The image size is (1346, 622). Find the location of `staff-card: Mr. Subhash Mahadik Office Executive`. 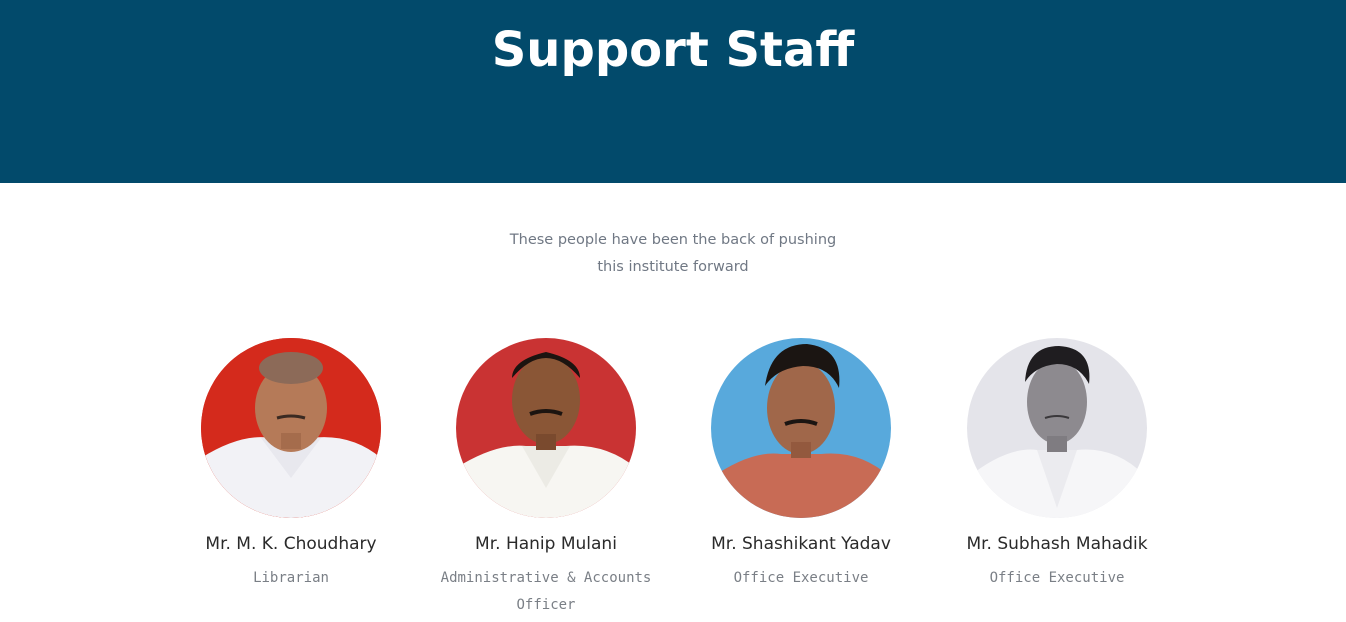

staff-card: Mr. Subhash Mahadik Office Executive is located at coordinates (1057, 465).